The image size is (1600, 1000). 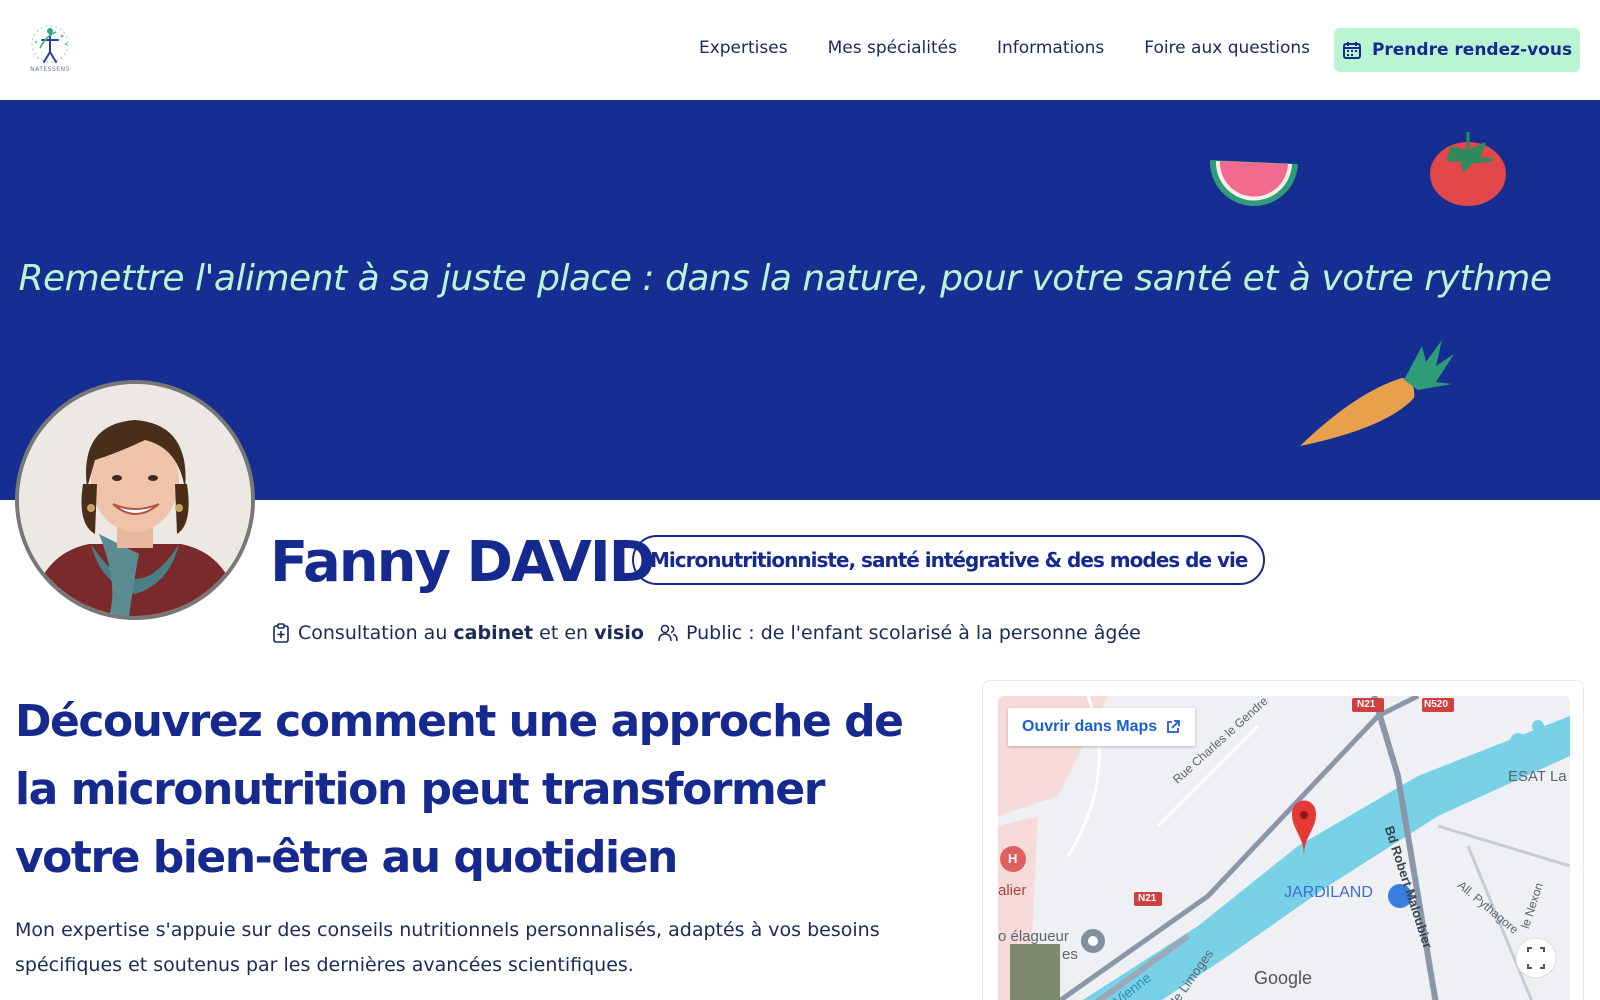 I want to click on hospital-icon: H, so click(x=1013, y=858).